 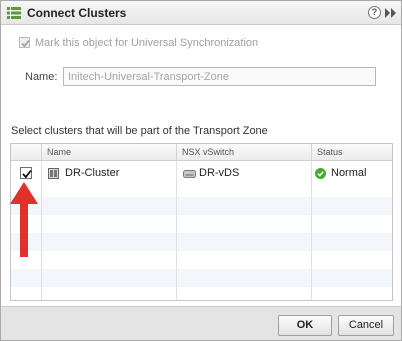 I want to click on vswitch-column-header: NSX vSwitch, so click(x=243, y=152).